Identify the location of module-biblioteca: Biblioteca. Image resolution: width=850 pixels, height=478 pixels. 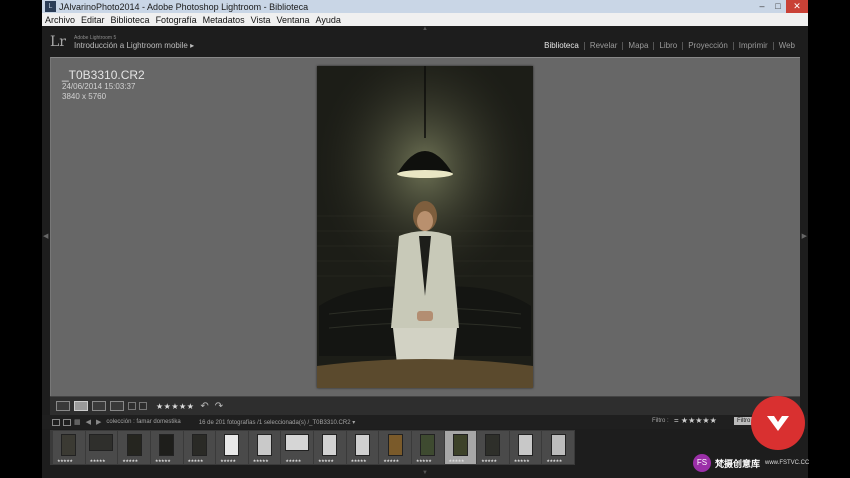
(561, 45).